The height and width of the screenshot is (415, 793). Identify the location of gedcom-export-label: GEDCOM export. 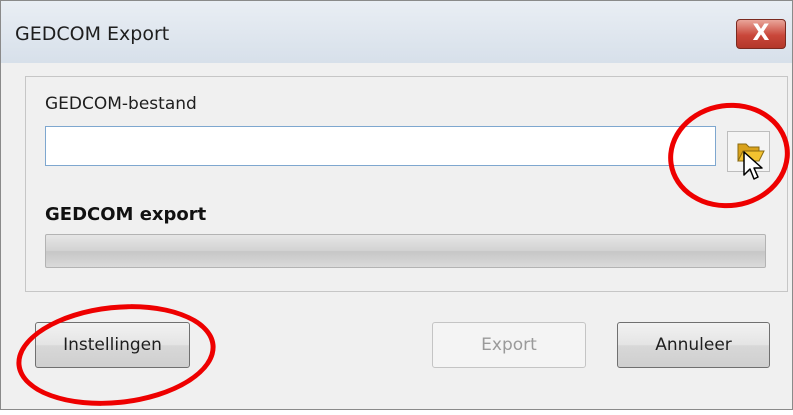
(126, 214).